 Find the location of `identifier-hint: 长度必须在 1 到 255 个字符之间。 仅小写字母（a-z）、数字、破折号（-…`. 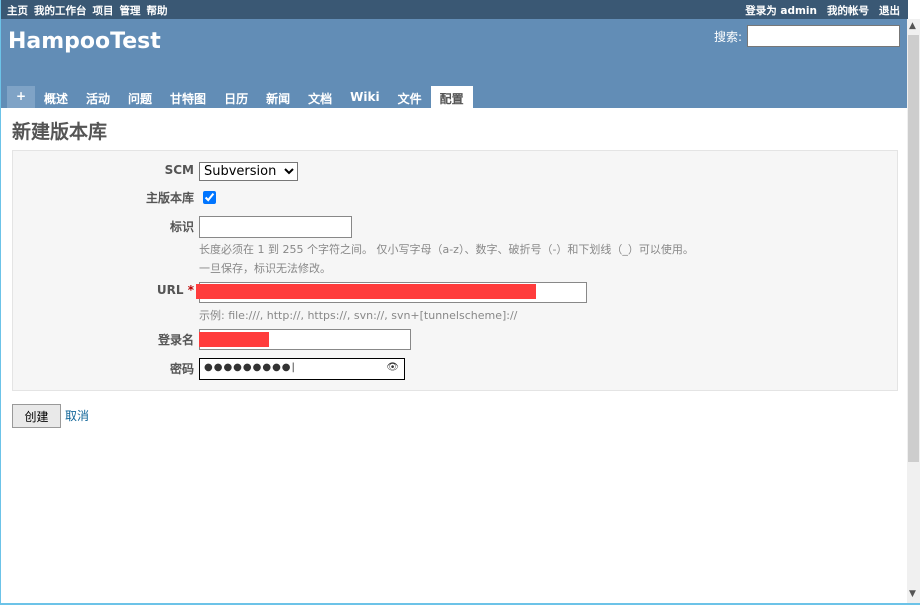

identifier-hint: 长度必须在 1 到 255 个字符之间。 仅小写字母（a-z）、数字、破折号（-… is located at coordinates (446, 249).